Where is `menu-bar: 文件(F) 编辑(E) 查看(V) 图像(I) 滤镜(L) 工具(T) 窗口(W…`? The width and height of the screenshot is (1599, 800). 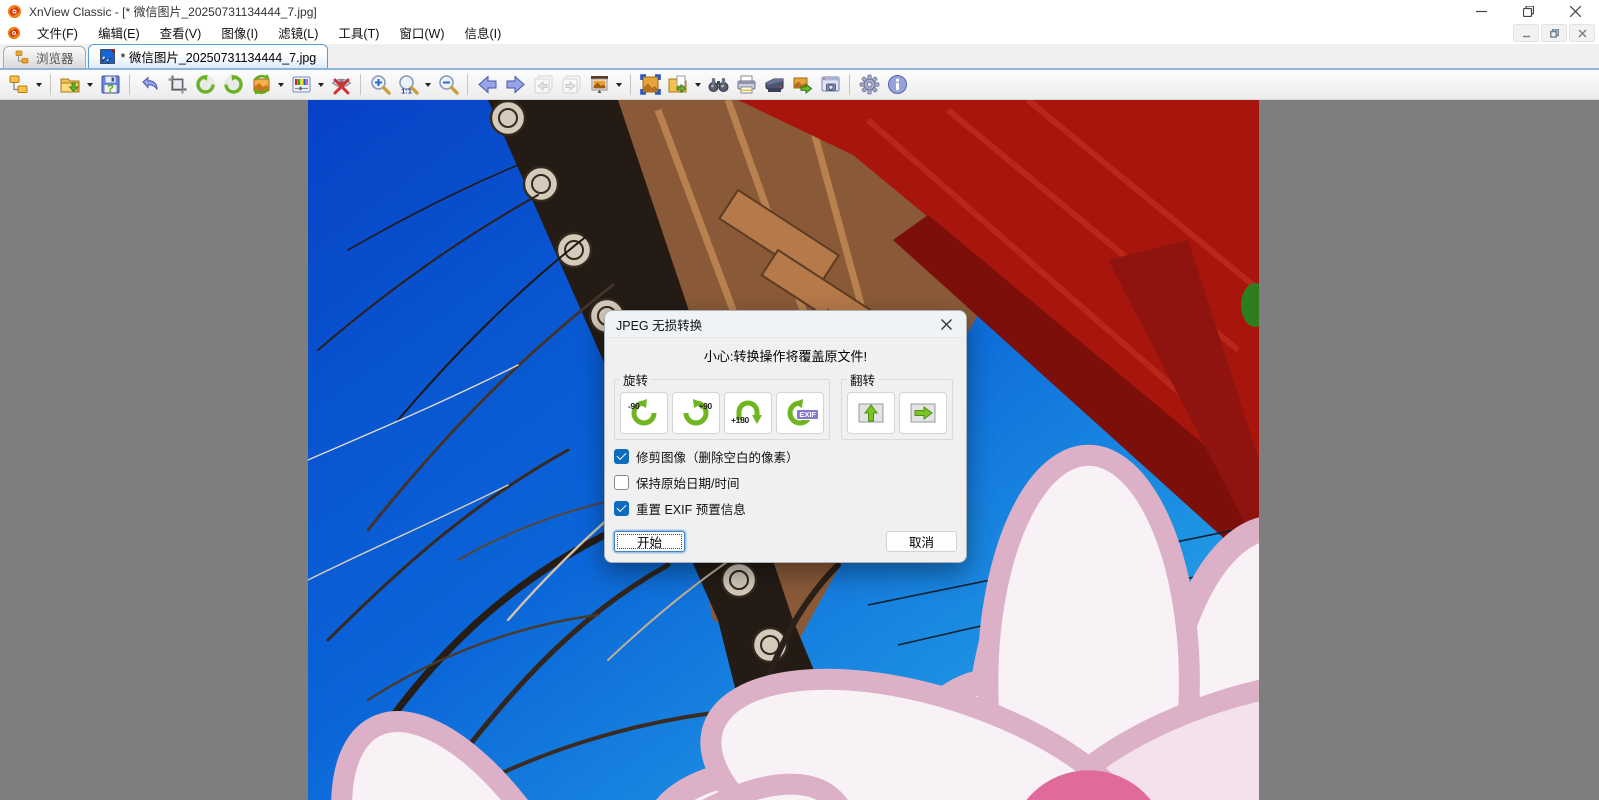
menu-bar: 文件(F) 编辑(E) 查看(V) 图像(I) 滤镜(L) 工具(T) 窗口(W… is located at coordinates (799, 33).